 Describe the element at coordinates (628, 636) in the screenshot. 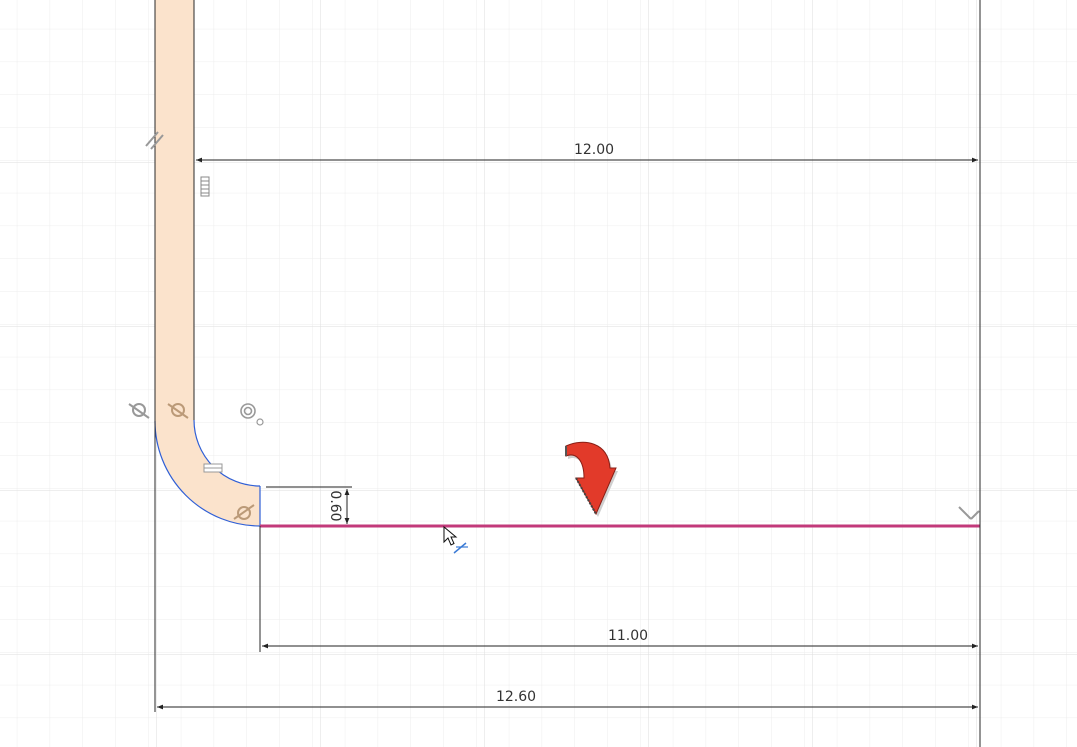

I see `dimension-middle-label: 11.00` at that location.